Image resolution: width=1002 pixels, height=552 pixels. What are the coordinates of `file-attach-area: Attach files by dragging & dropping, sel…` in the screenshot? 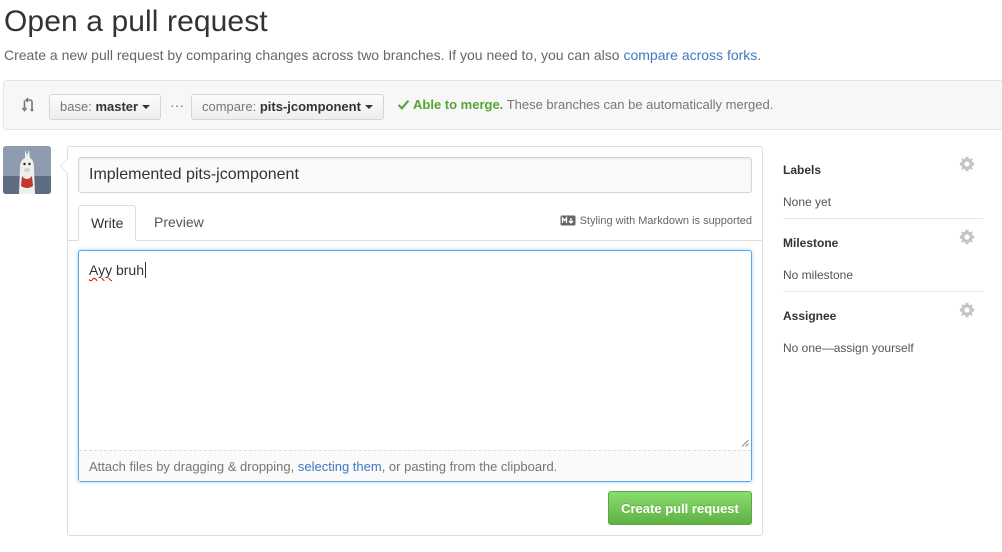 It's located at (415, 465).